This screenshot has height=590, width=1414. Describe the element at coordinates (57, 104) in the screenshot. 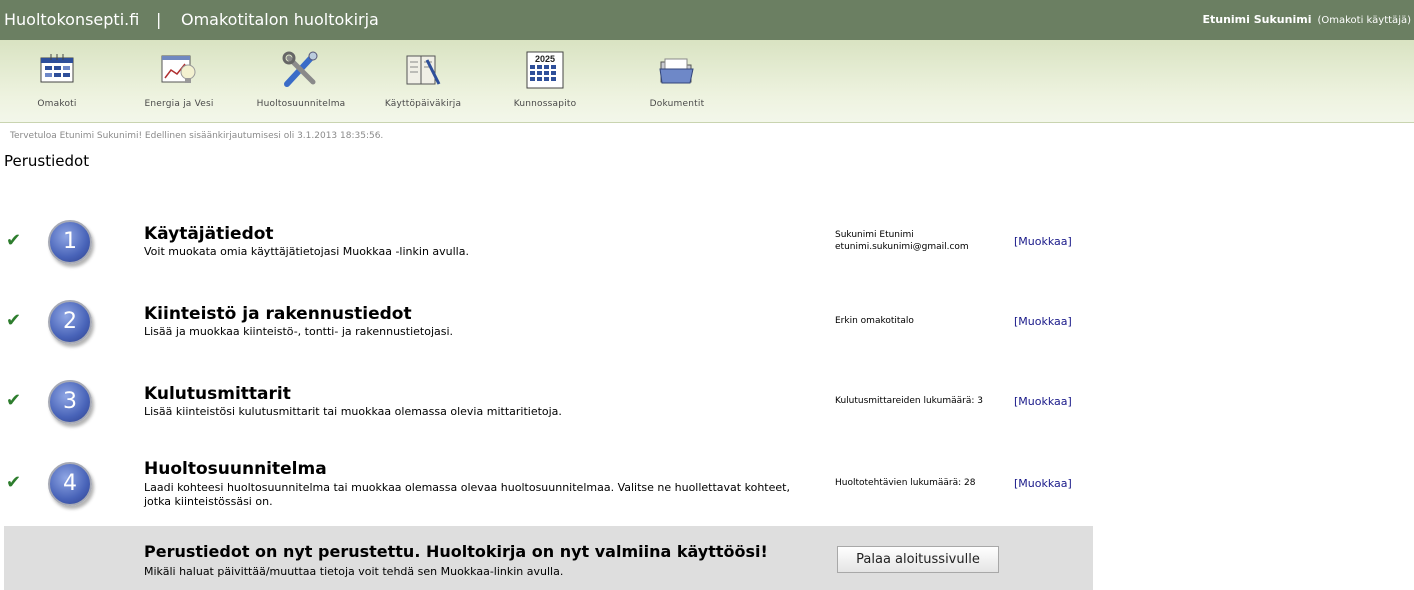

I see `toolbar-label: Omakoti` at that location.